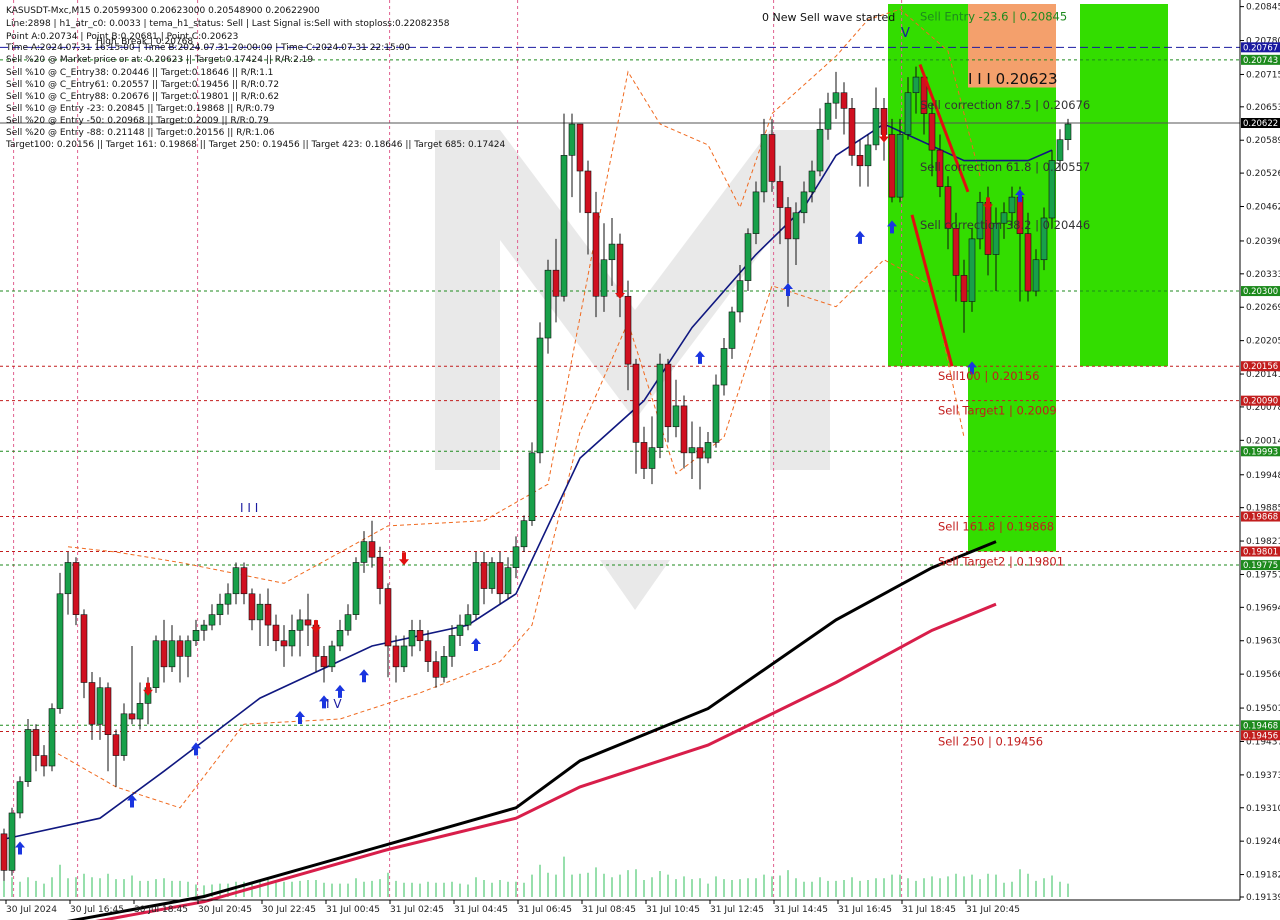  What do you see at coordinates (545, 910) in the screenshot?
I see `x-tick-label: 31 Jul 06:45` at bounding box center [545, 910].